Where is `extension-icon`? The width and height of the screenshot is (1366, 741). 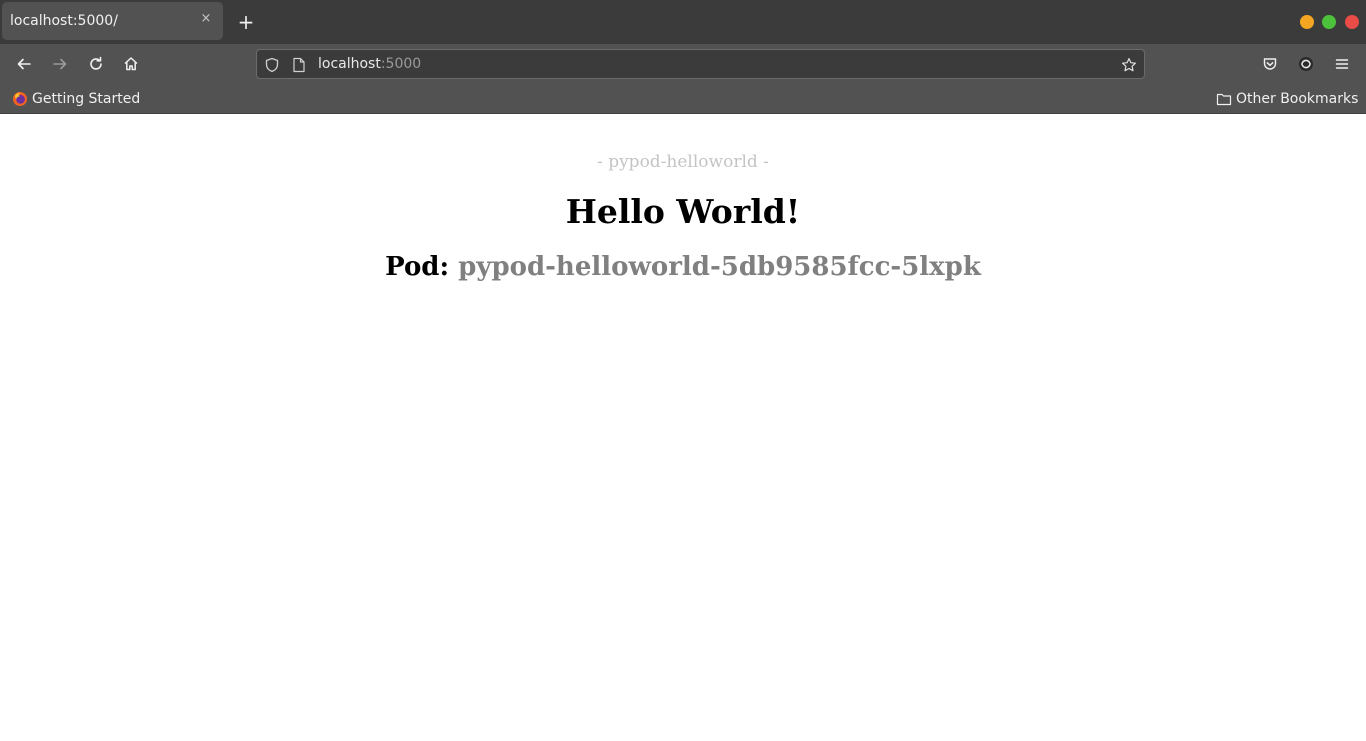 extension-icon is located at coordinates (1306, 64).